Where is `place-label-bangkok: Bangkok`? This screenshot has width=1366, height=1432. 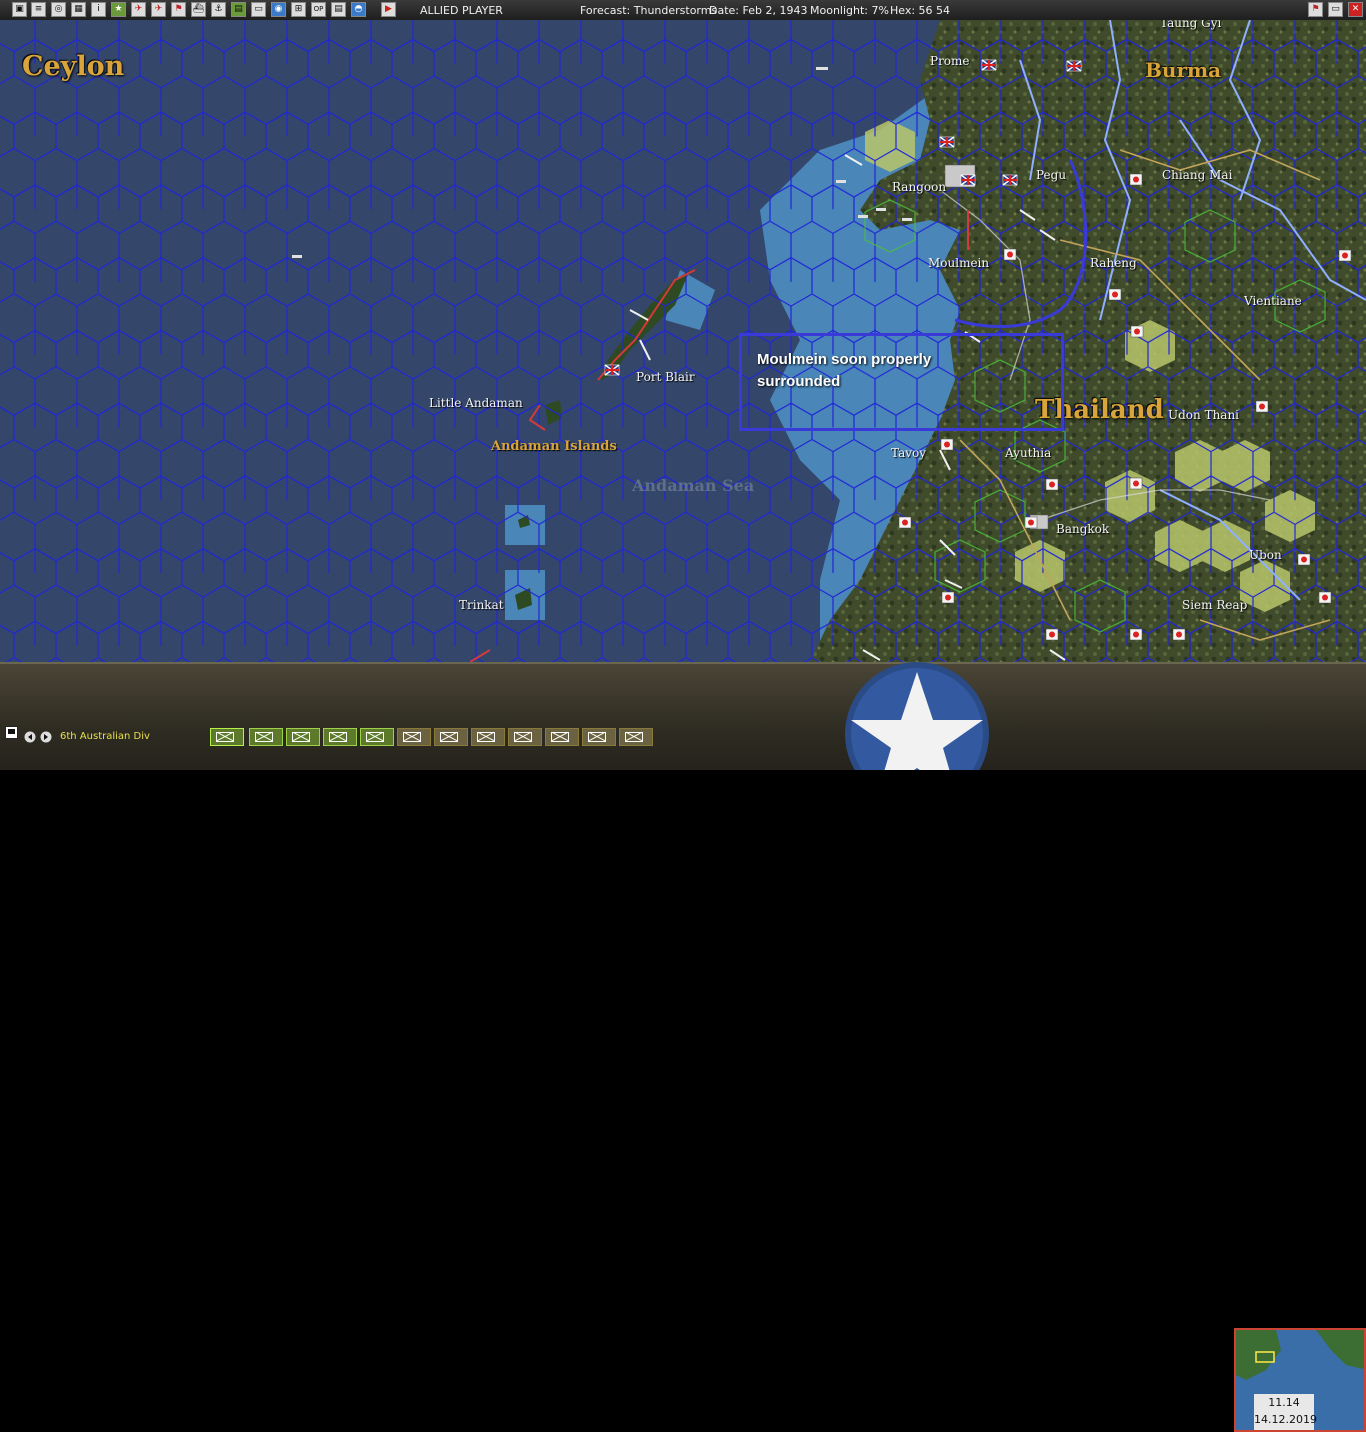
place-label-bangkok: Bangkok is located at coordinates (1083, 529).